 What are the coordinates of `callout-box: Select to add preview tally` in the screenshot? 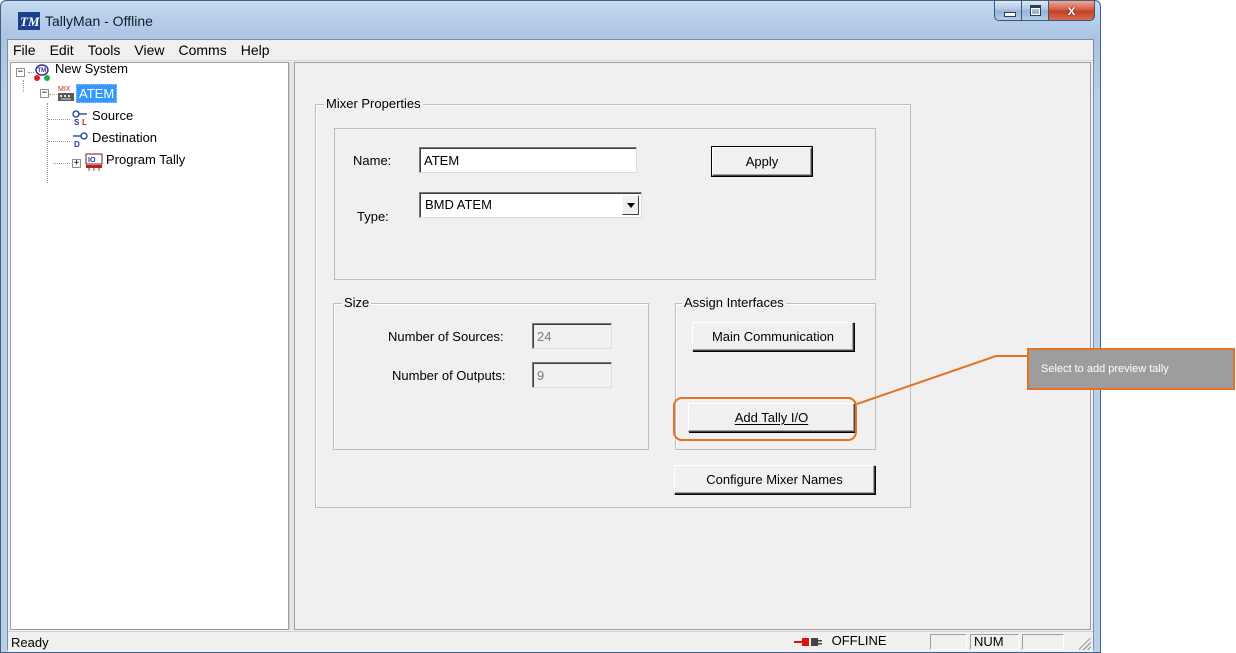 It's located at (1131, 369).